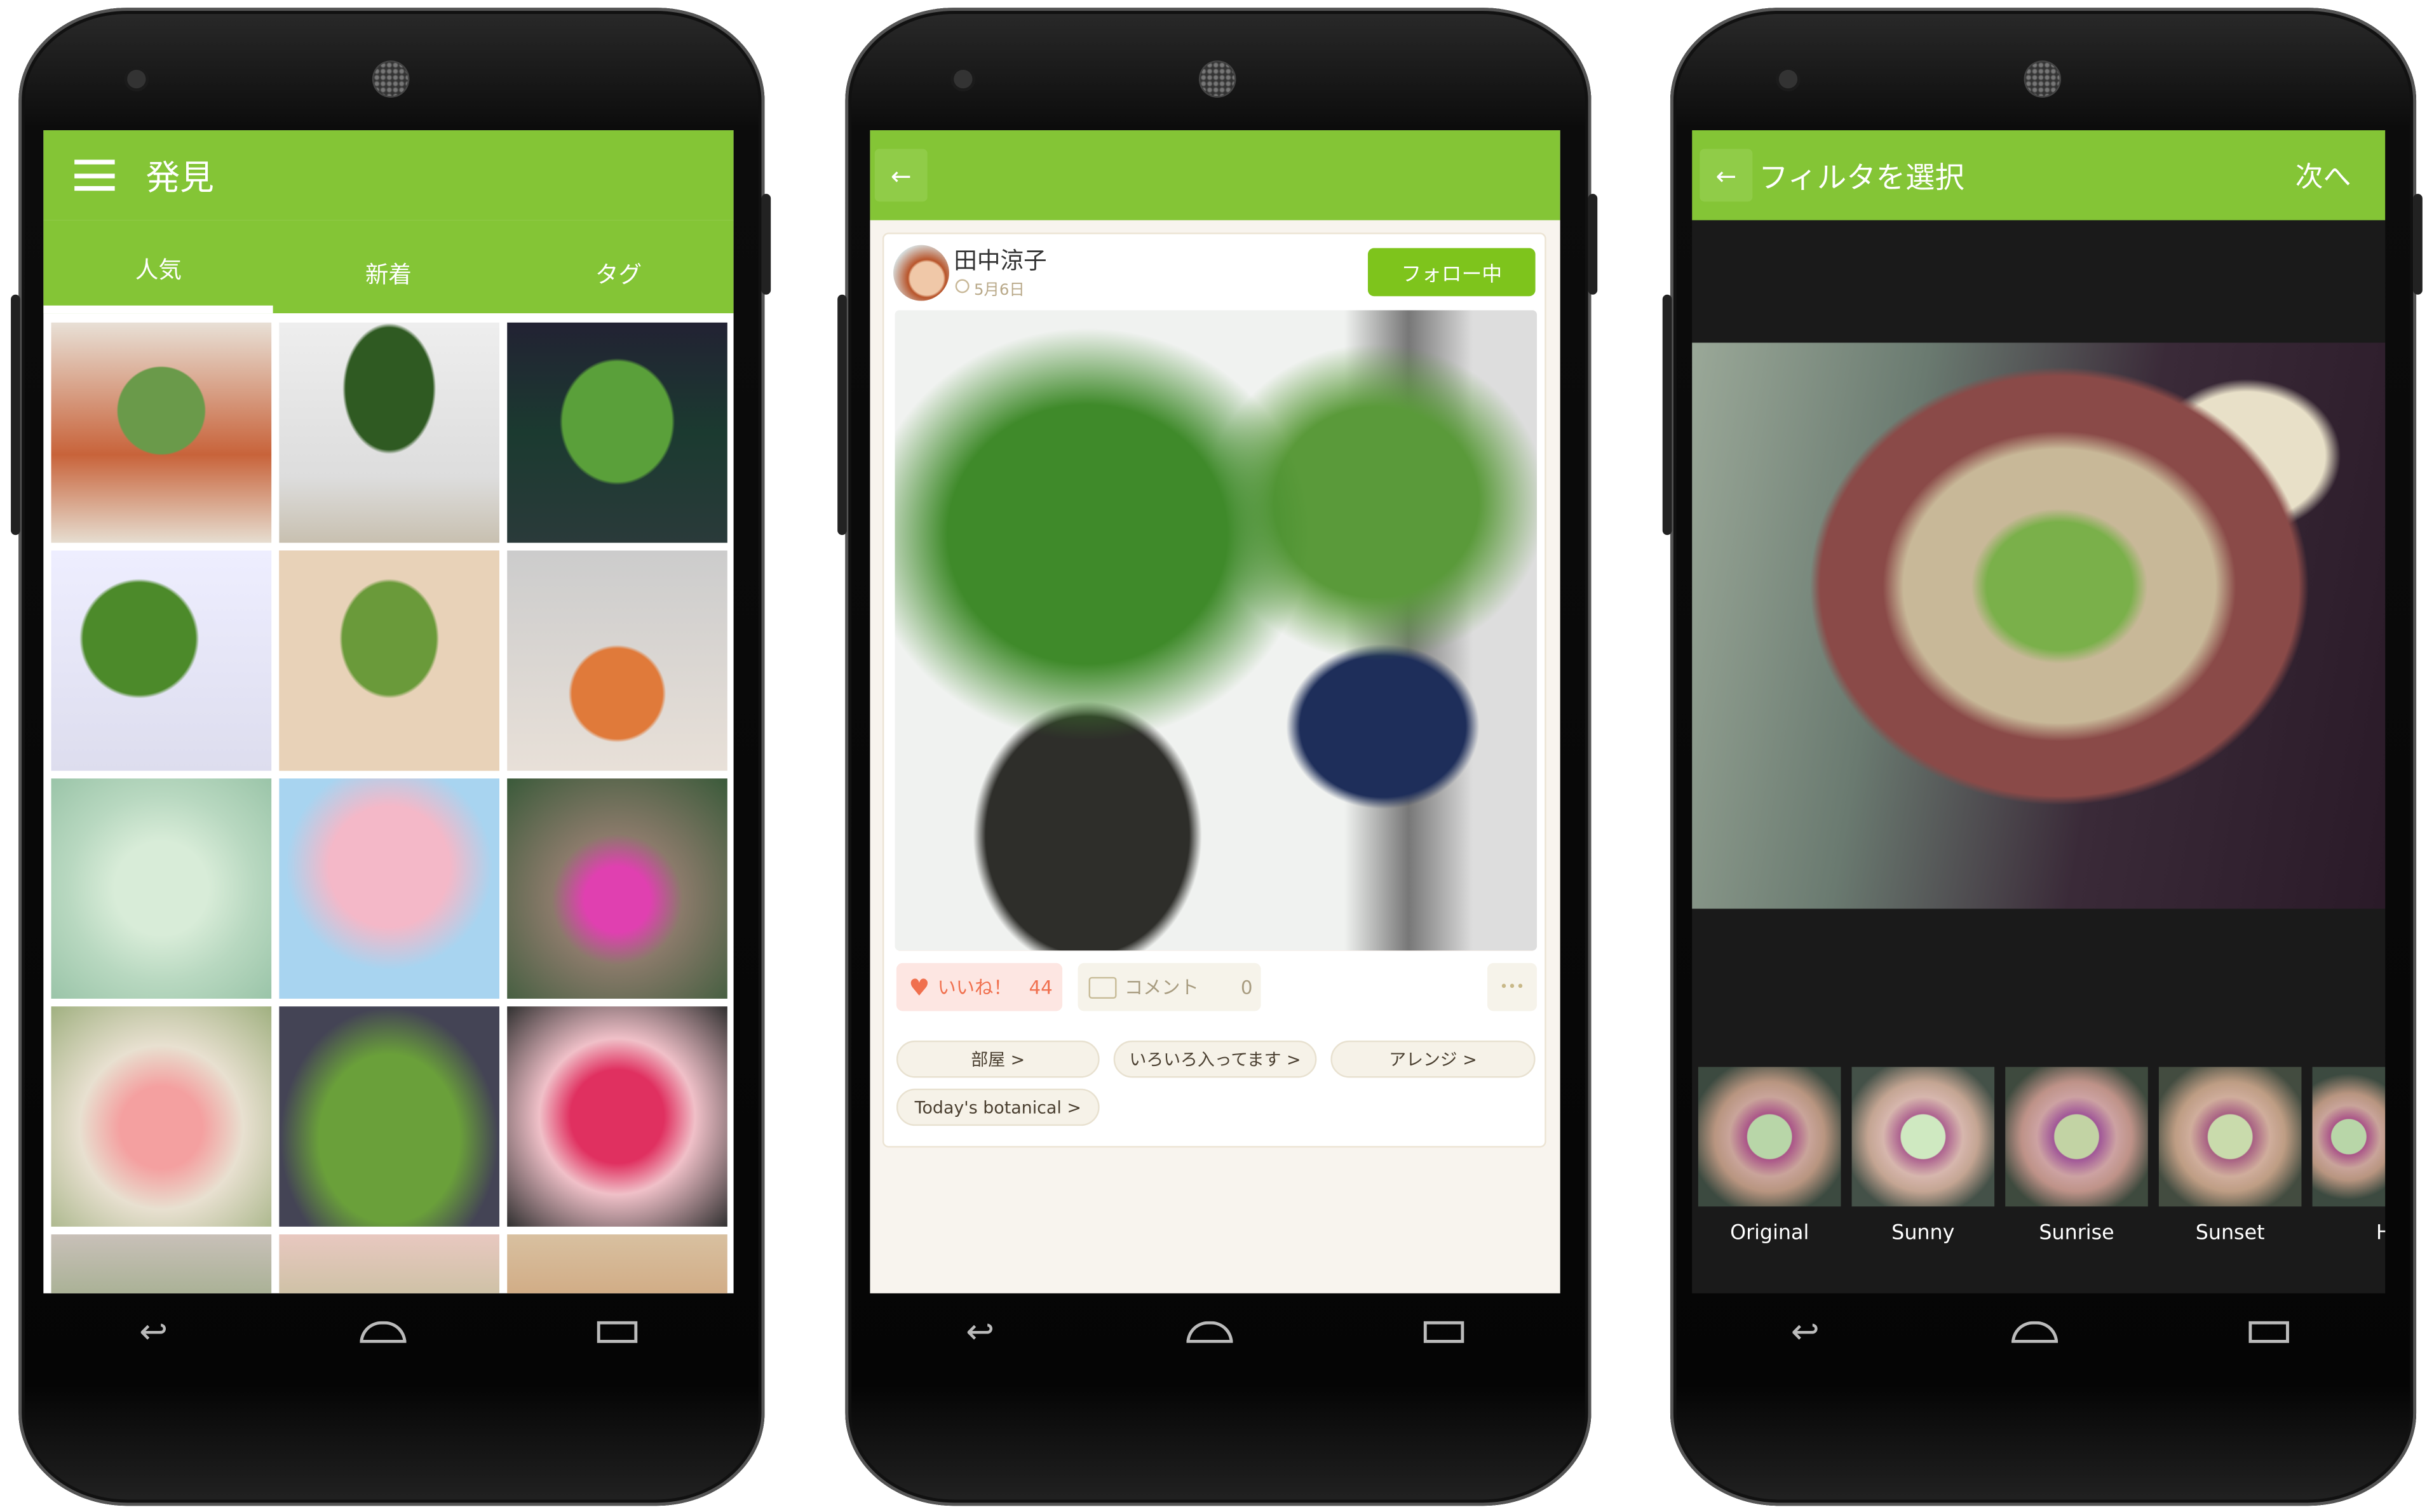  What do you see at coordinates (1452, 272) in the screenshot?
I see `follow-button: フォロー中` at bounding box center [1452, 272].